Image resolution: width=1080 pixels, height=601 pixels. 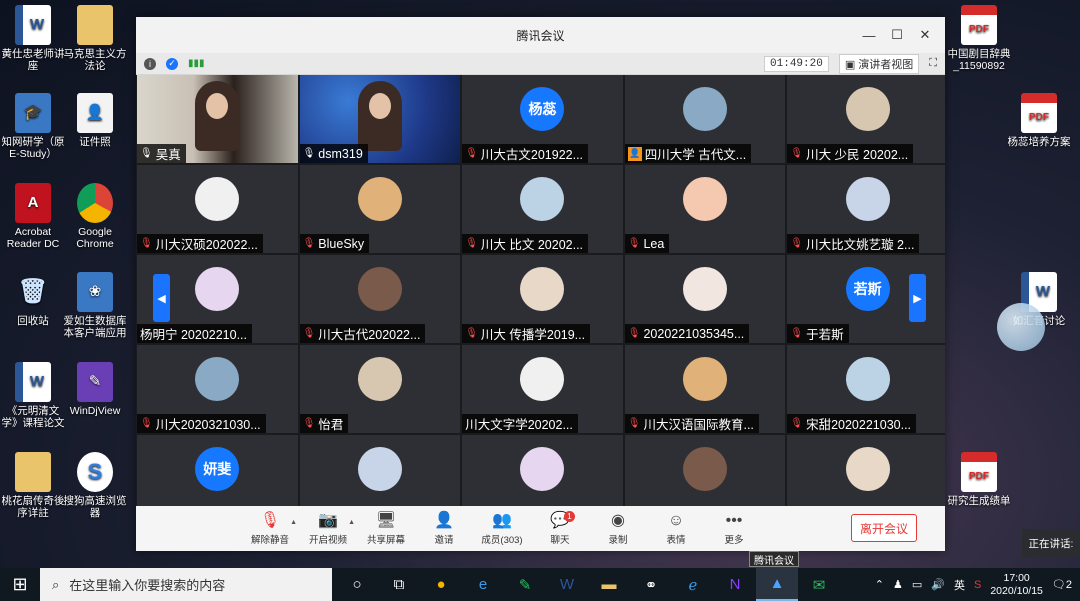 I want to click on members-button: 👥 成员(303), so click(x=502, y=529).